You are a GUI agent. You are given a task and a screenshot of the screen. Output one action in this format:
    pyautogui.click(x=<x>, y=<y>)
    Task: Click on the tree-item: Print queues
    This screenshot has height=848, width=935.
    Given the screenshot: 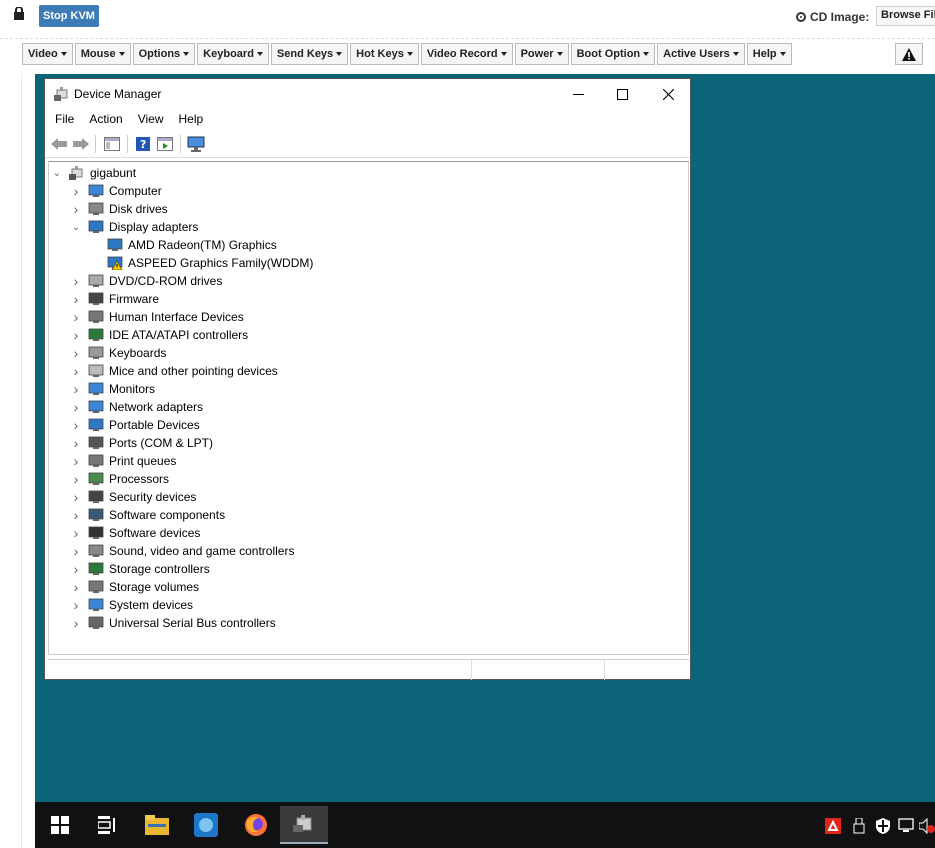 What is the action you would take?
    pyautogui.click(x=132, y=461)
    